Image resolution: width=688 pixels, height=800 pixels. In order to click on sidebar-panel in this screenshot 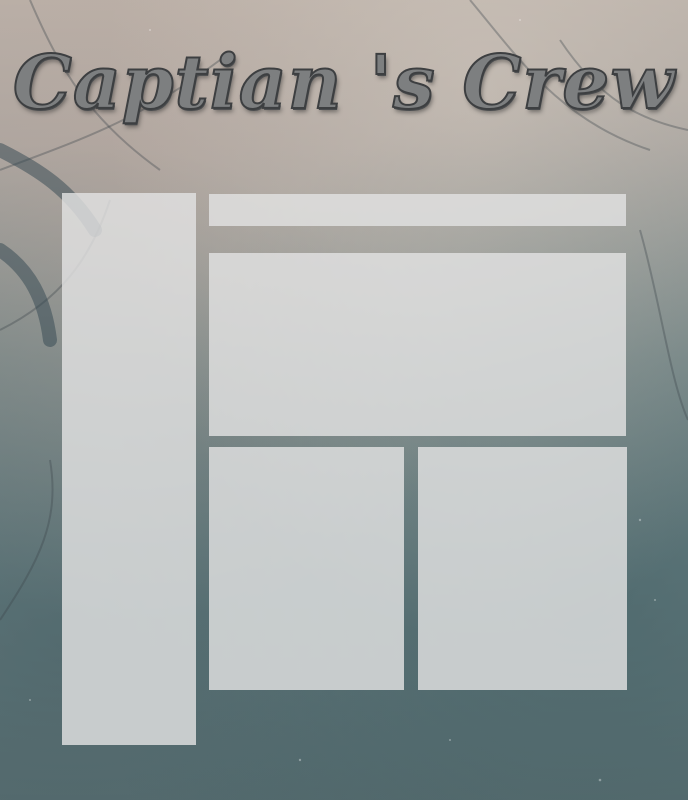, I will do `click(129, 469)`.